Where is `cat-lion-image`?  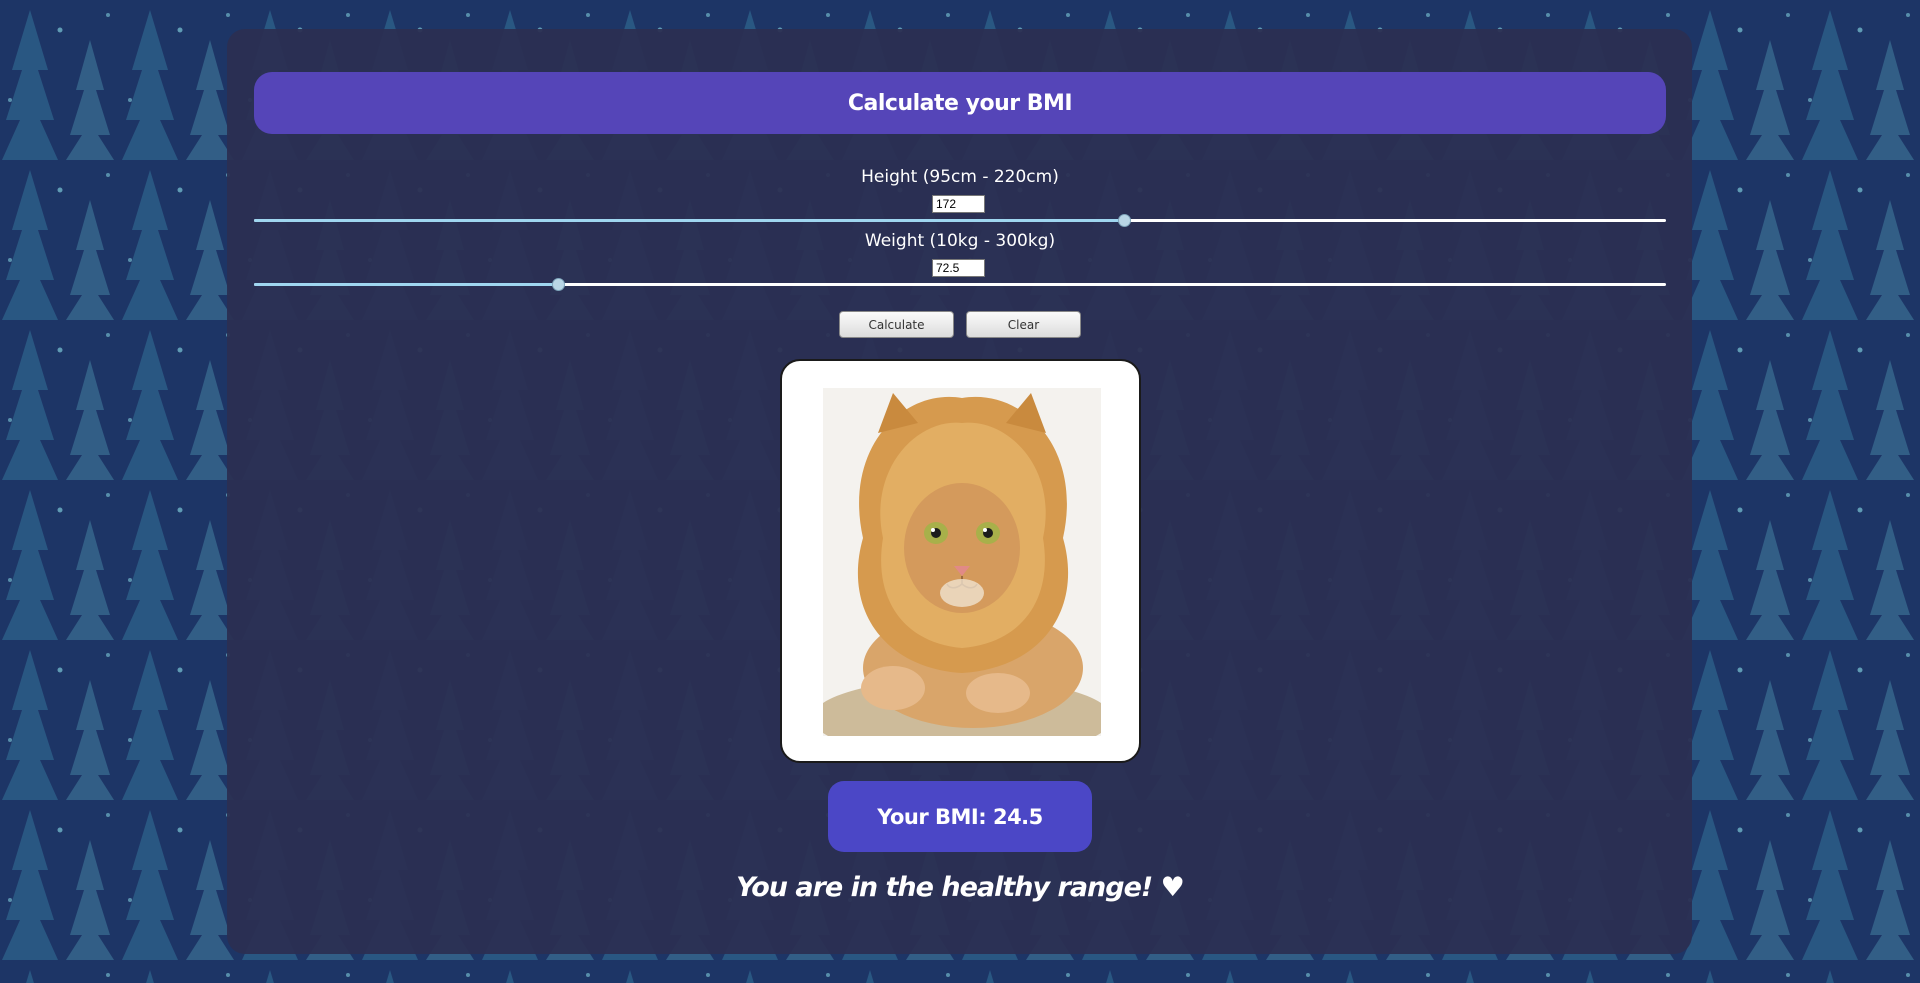
cat-lion-image is located at coordinates (962, 562).